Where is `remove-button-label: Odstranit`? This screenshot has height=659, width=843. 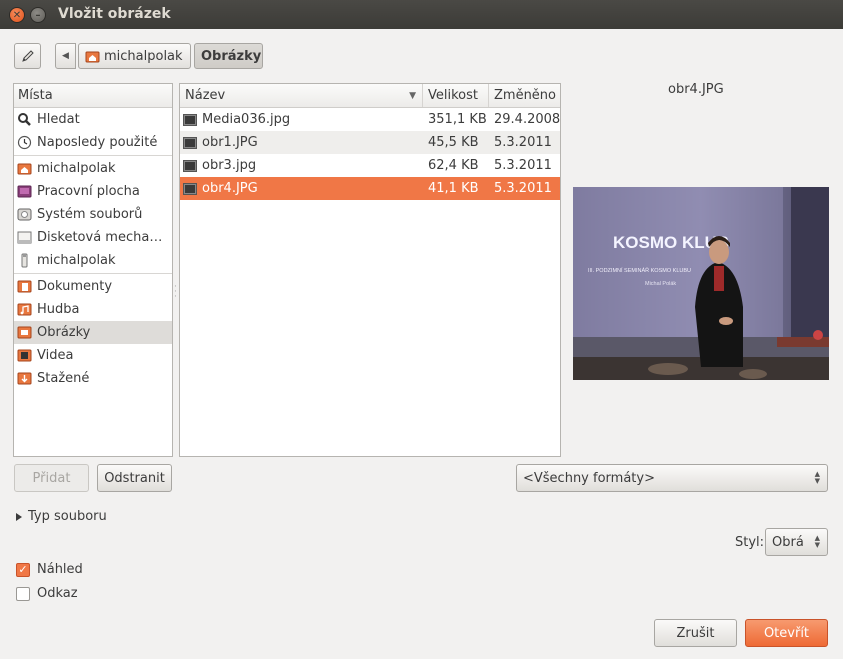
remove-button-label: Odstranit is located at coordinates (134, 478).